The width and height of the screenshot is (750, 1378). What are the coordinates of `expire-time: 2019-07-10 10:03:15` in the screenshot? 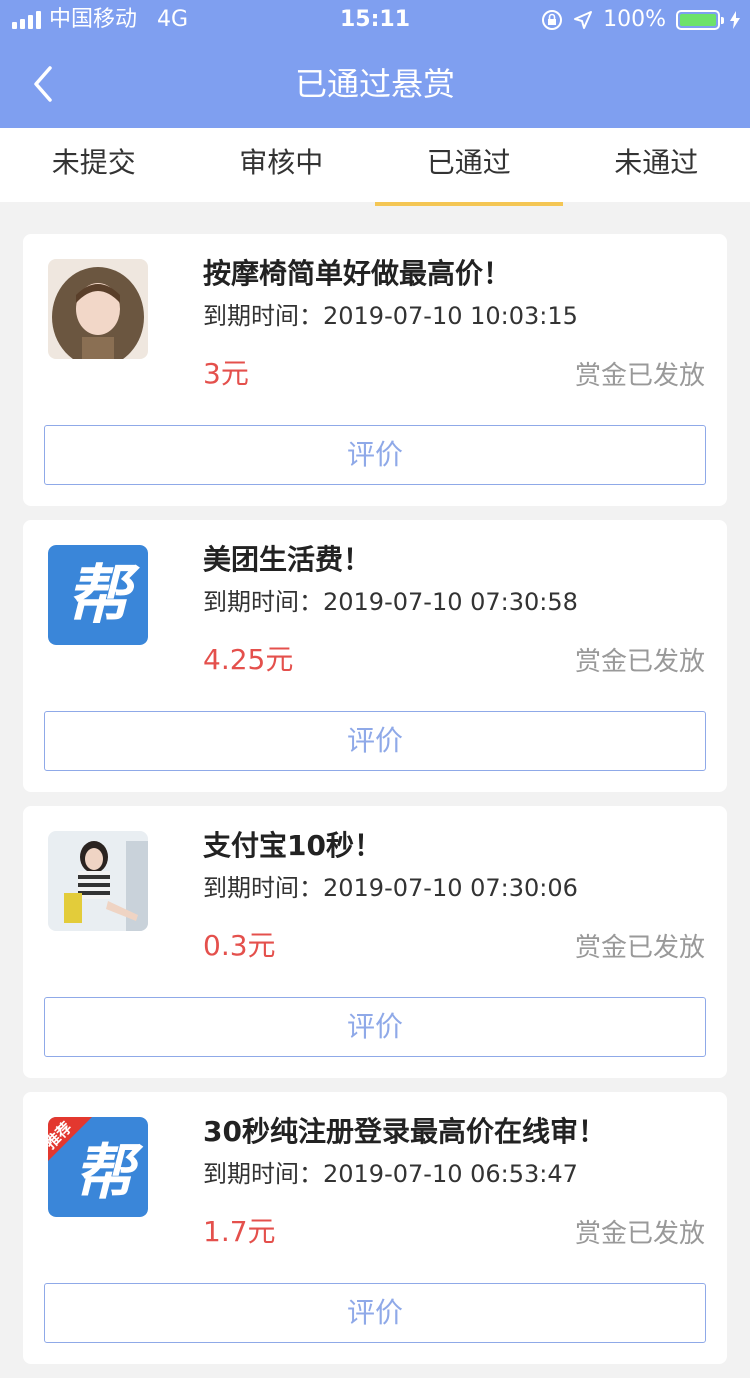 It's located at (450, 316).